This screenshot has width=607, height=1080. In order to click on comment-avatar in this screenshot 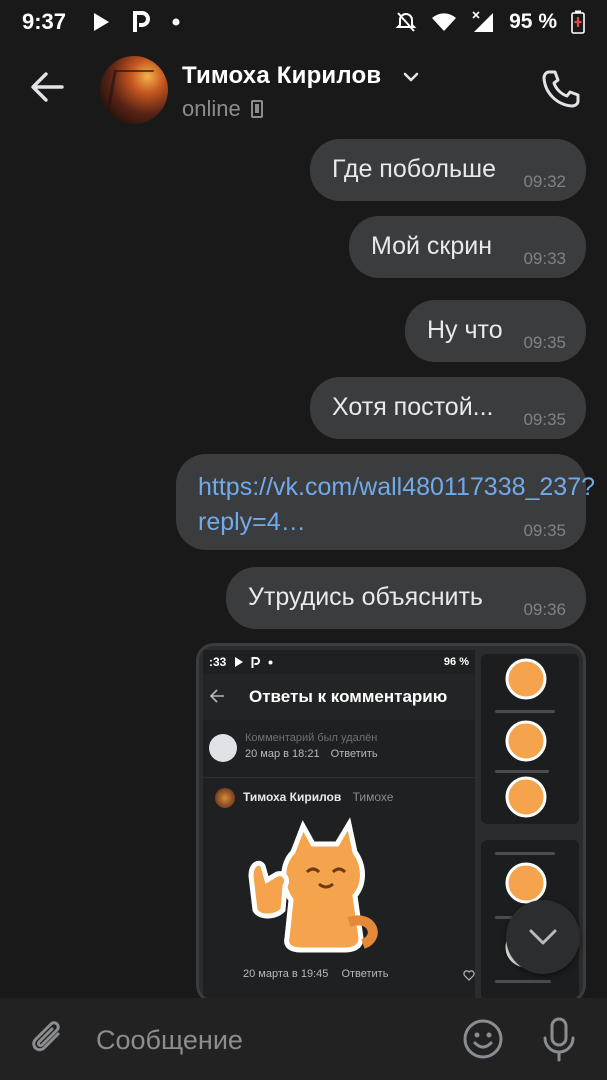, I will do `click(225, 798)`.